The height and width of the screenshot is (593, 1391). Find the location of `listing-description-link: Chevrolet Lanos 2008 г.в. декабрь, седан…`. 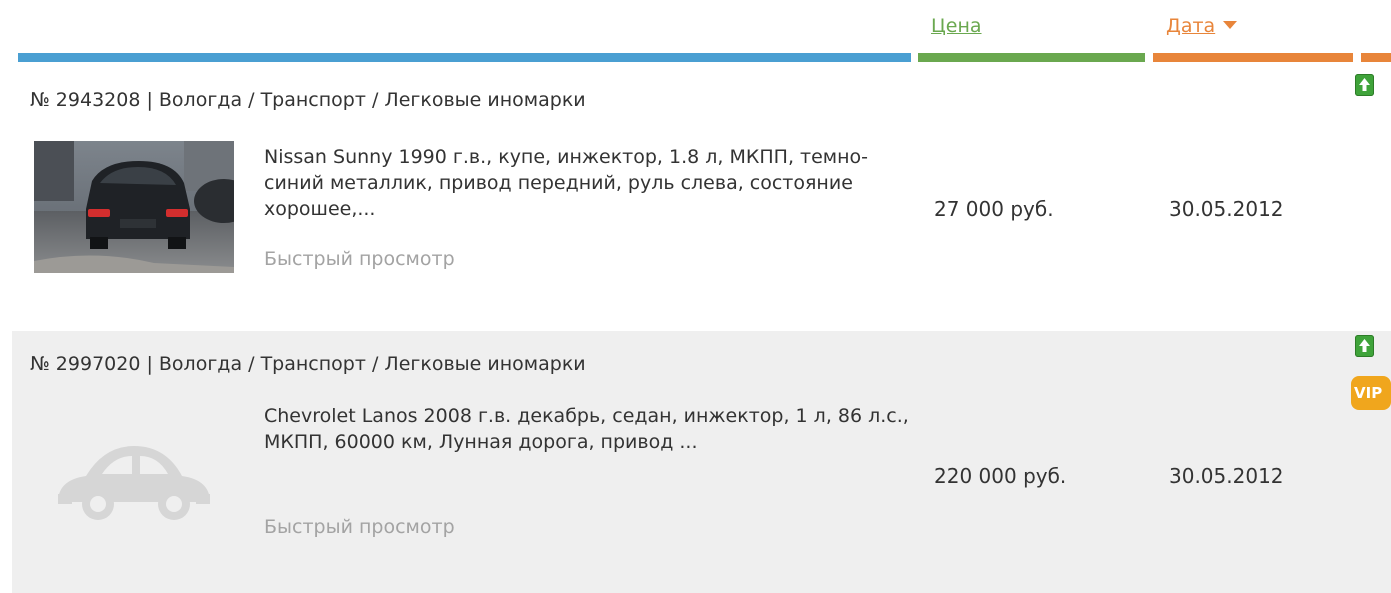

listing-description-link: Chevrolet Lanos 2008 г.в. декабрь, седан… is located at coordinates (589, 429).